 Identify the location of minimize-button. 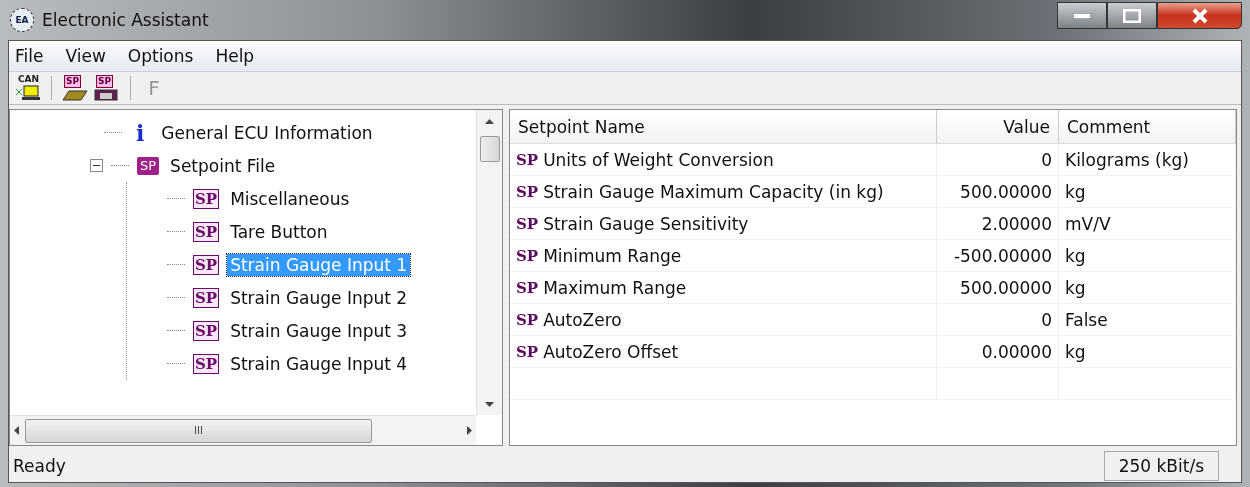
(1082, 15).